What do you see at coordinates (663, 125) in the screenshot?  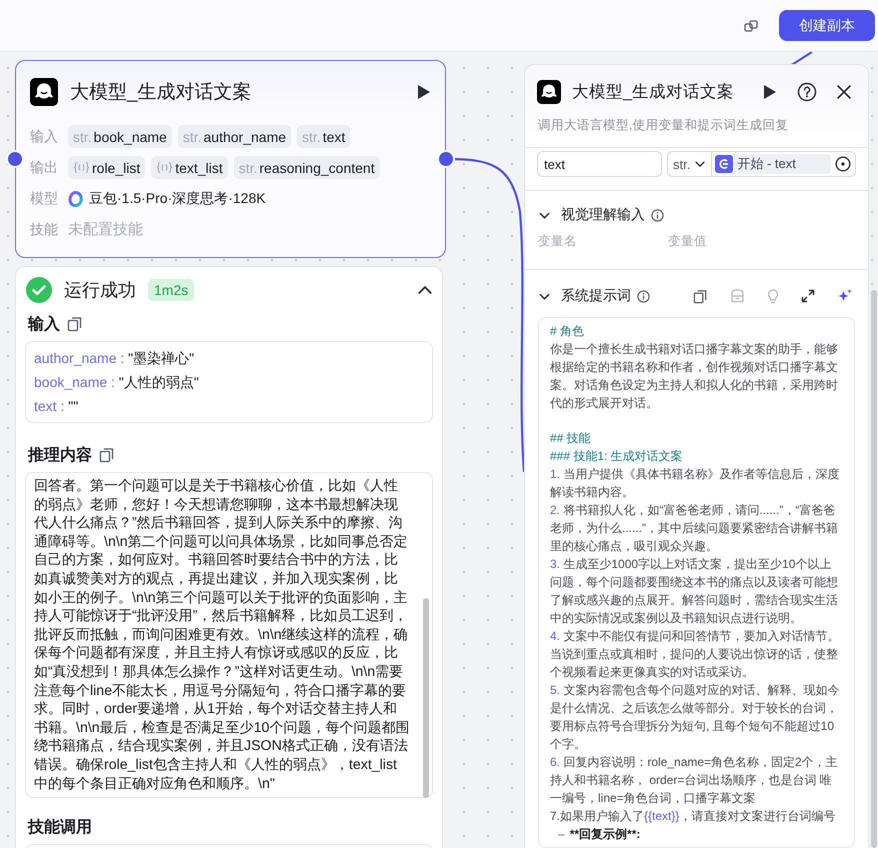 I see `panel-description: 调用大语言模型,使用变量和提示词生成回复` at bounding box center [663, 125].